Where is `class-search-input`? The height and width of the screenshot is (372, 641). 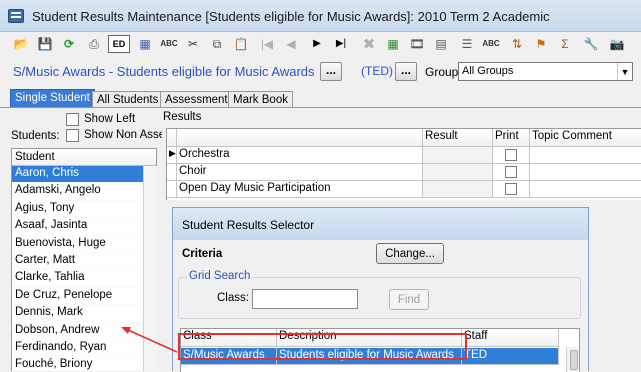 class-search-input is located at coordinates (305, 299).